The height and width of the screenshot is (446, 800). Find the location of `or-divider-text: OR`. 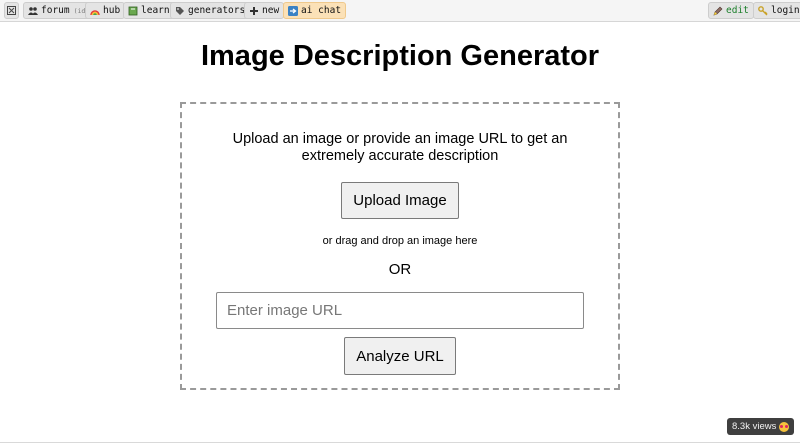

or-divider-text: OR is located at coordinates (400, 269).